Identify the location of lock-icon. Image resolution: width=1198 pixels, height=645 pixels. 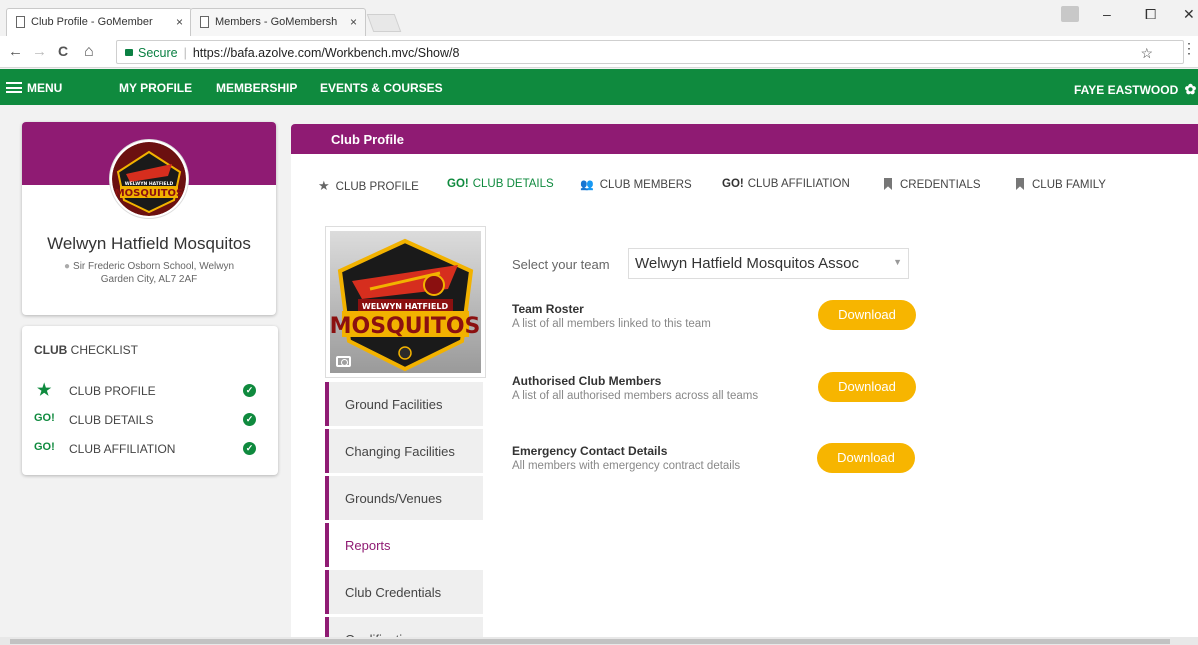
(129, 52).